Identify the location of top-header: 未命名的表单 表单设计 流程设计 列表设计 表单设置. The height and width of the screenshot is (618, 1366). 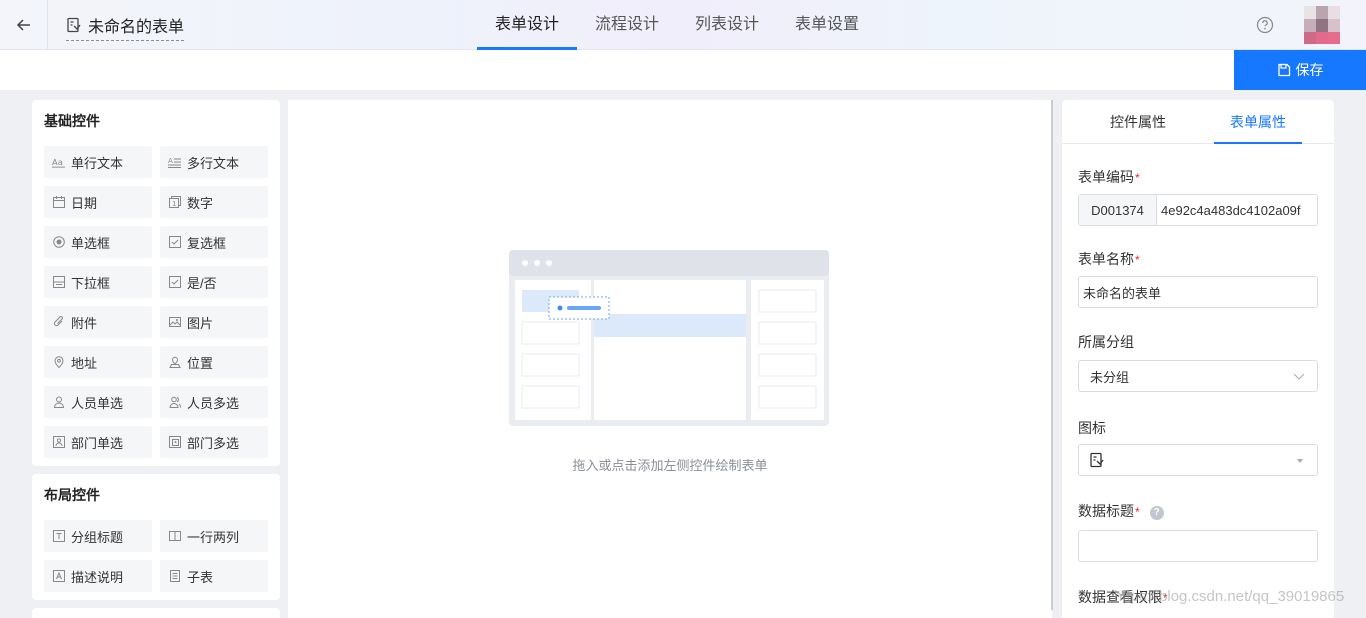
(683, 25).